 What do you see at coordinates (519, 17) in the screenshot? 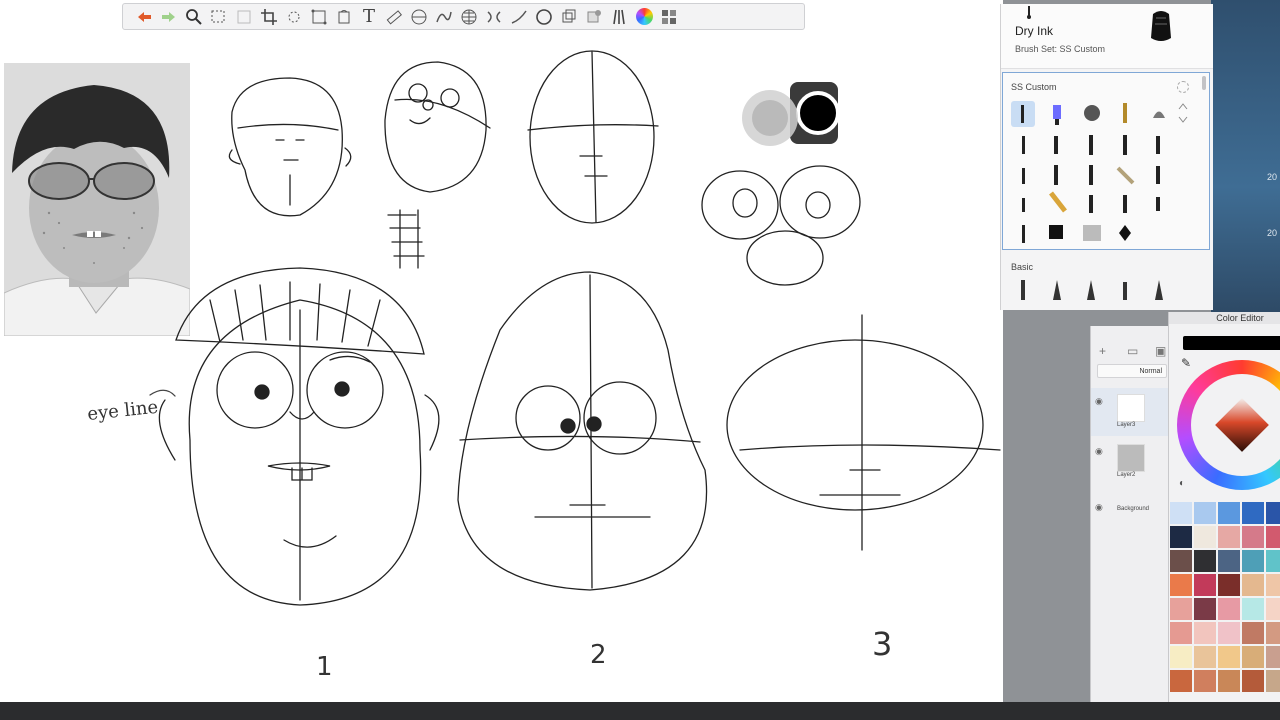
I see `stroke-icon` at bounding box center [519, 17].